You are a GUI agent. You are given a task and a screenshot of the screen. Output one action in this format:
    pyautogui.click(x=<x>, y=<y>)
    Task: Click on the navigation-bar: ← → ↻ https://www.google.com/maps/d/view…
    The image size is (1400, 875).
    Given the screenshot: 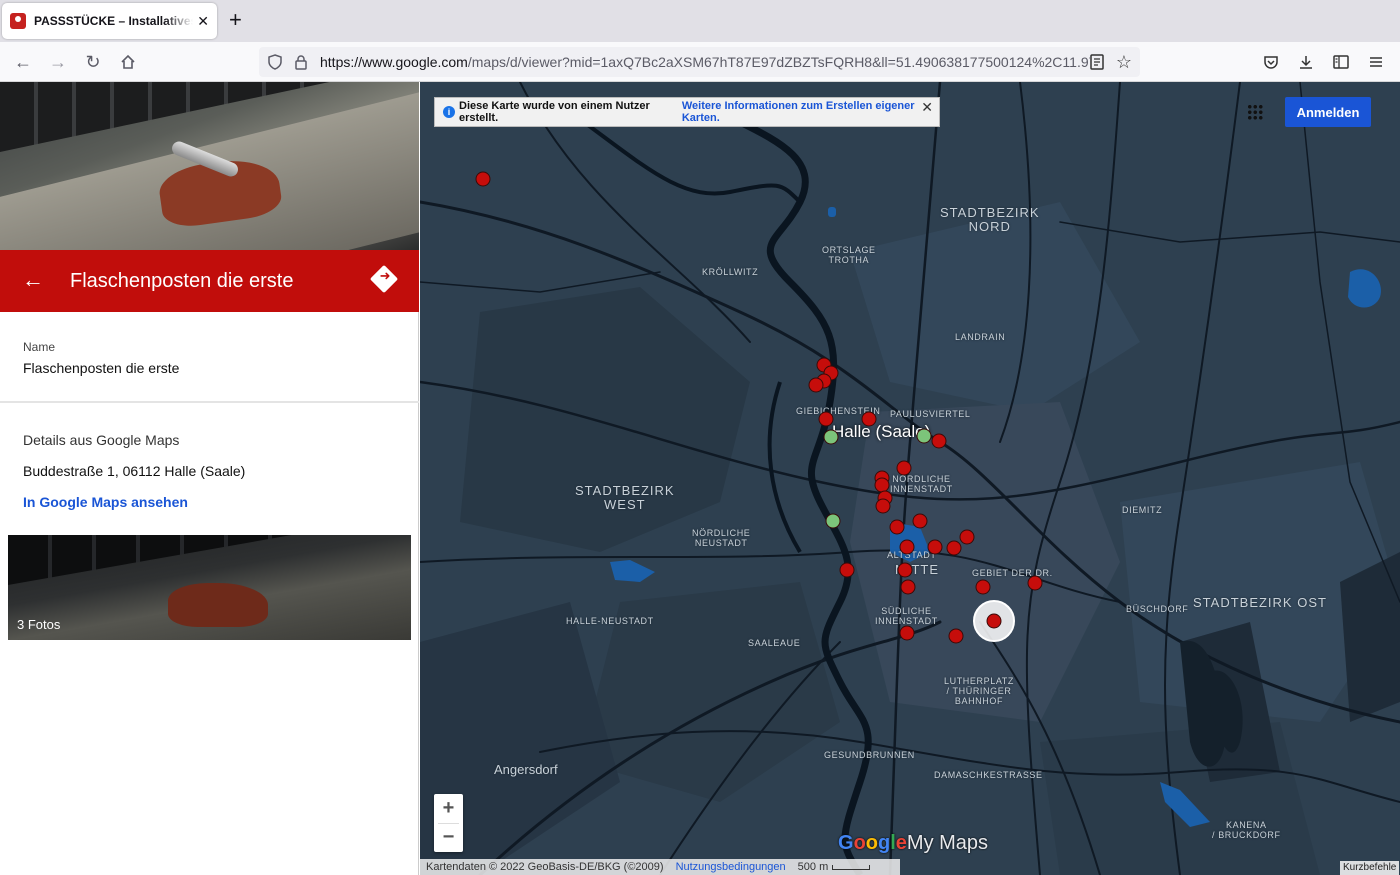 What is the action you would take?
    pyautogui.click(x=700, y=62)
    